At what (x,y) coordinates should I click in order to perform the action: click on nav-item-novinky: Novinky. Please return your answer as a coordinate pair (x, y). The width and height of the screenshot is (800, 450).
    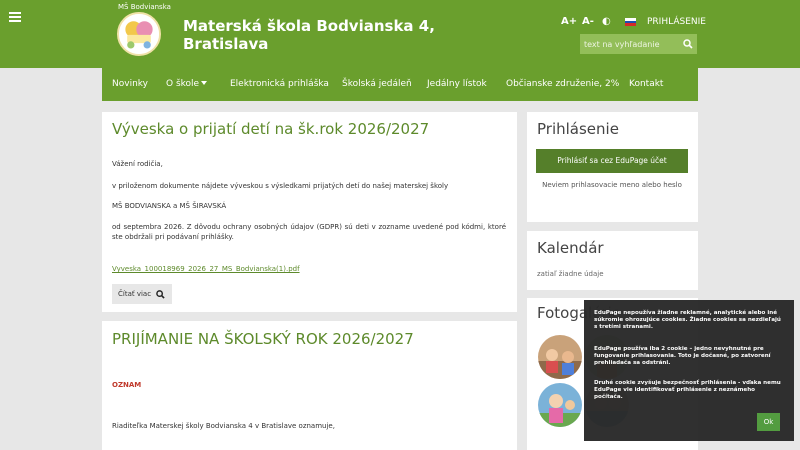
    Looking at the image, I should click on (130, 84).